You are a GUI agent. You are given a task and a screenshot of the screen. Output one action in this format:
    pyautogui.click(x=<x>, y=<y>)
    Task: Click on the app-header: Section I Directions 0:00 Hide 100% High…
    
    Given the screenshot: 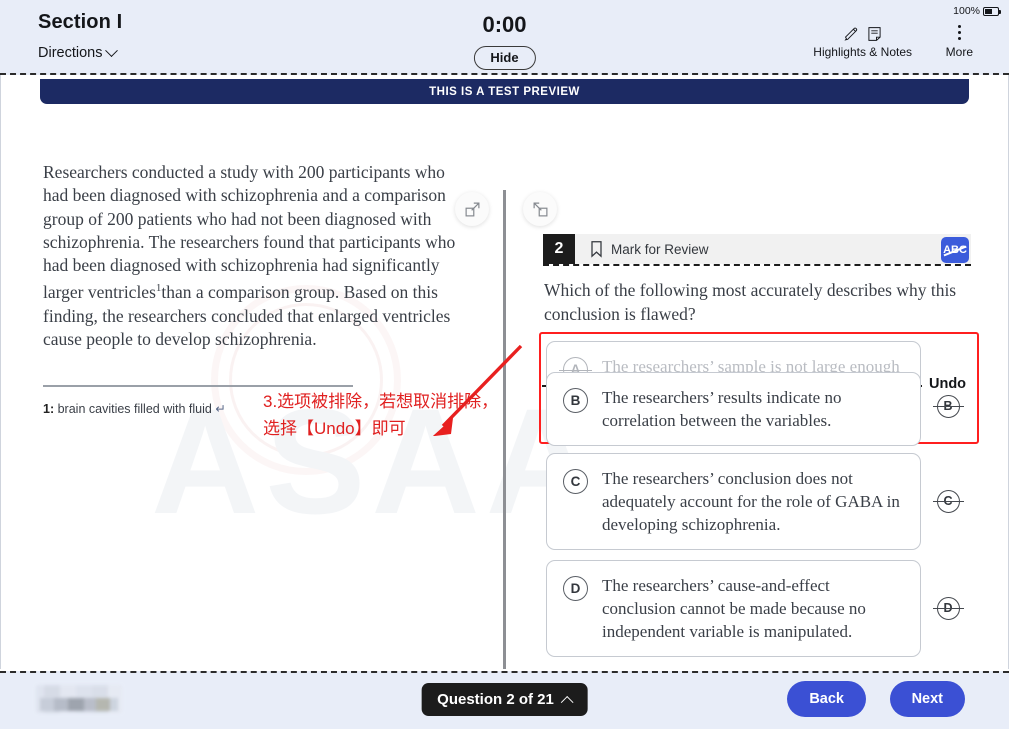 What is the action you would take?
    pyautogui.click(x=504, y=37)
    